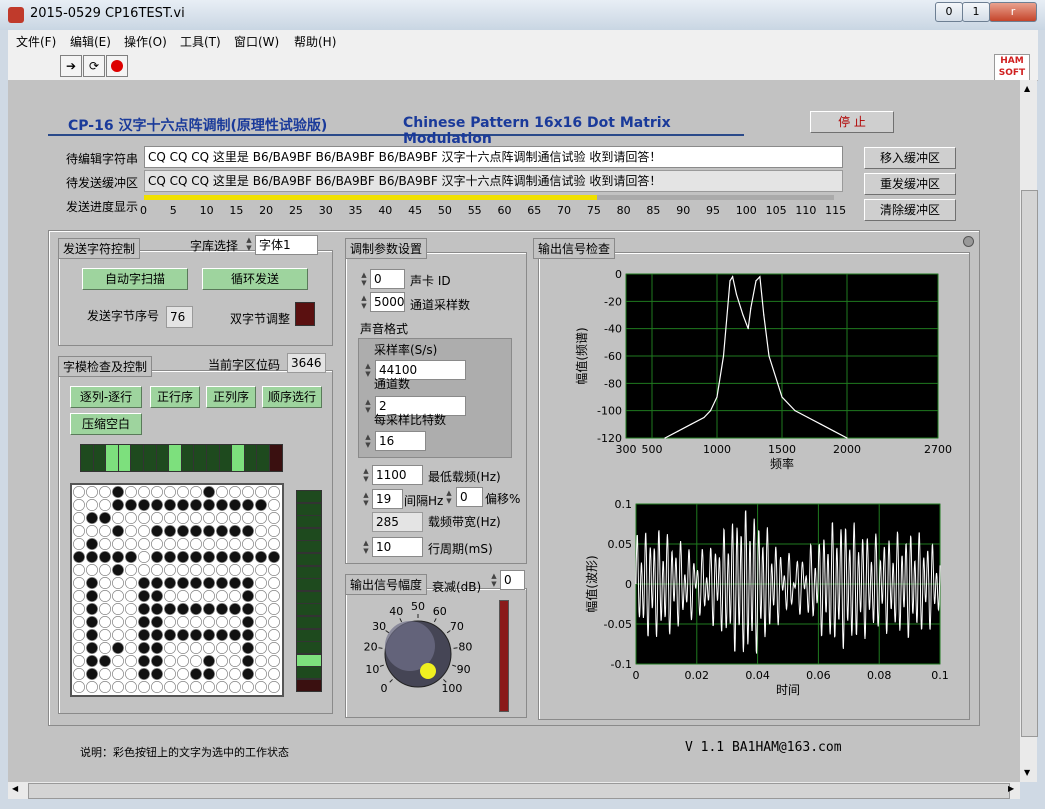 Image resolution: width=1045 pixels, height=809 pixels. I want to click on run-button: ➔, so click(71, 66).